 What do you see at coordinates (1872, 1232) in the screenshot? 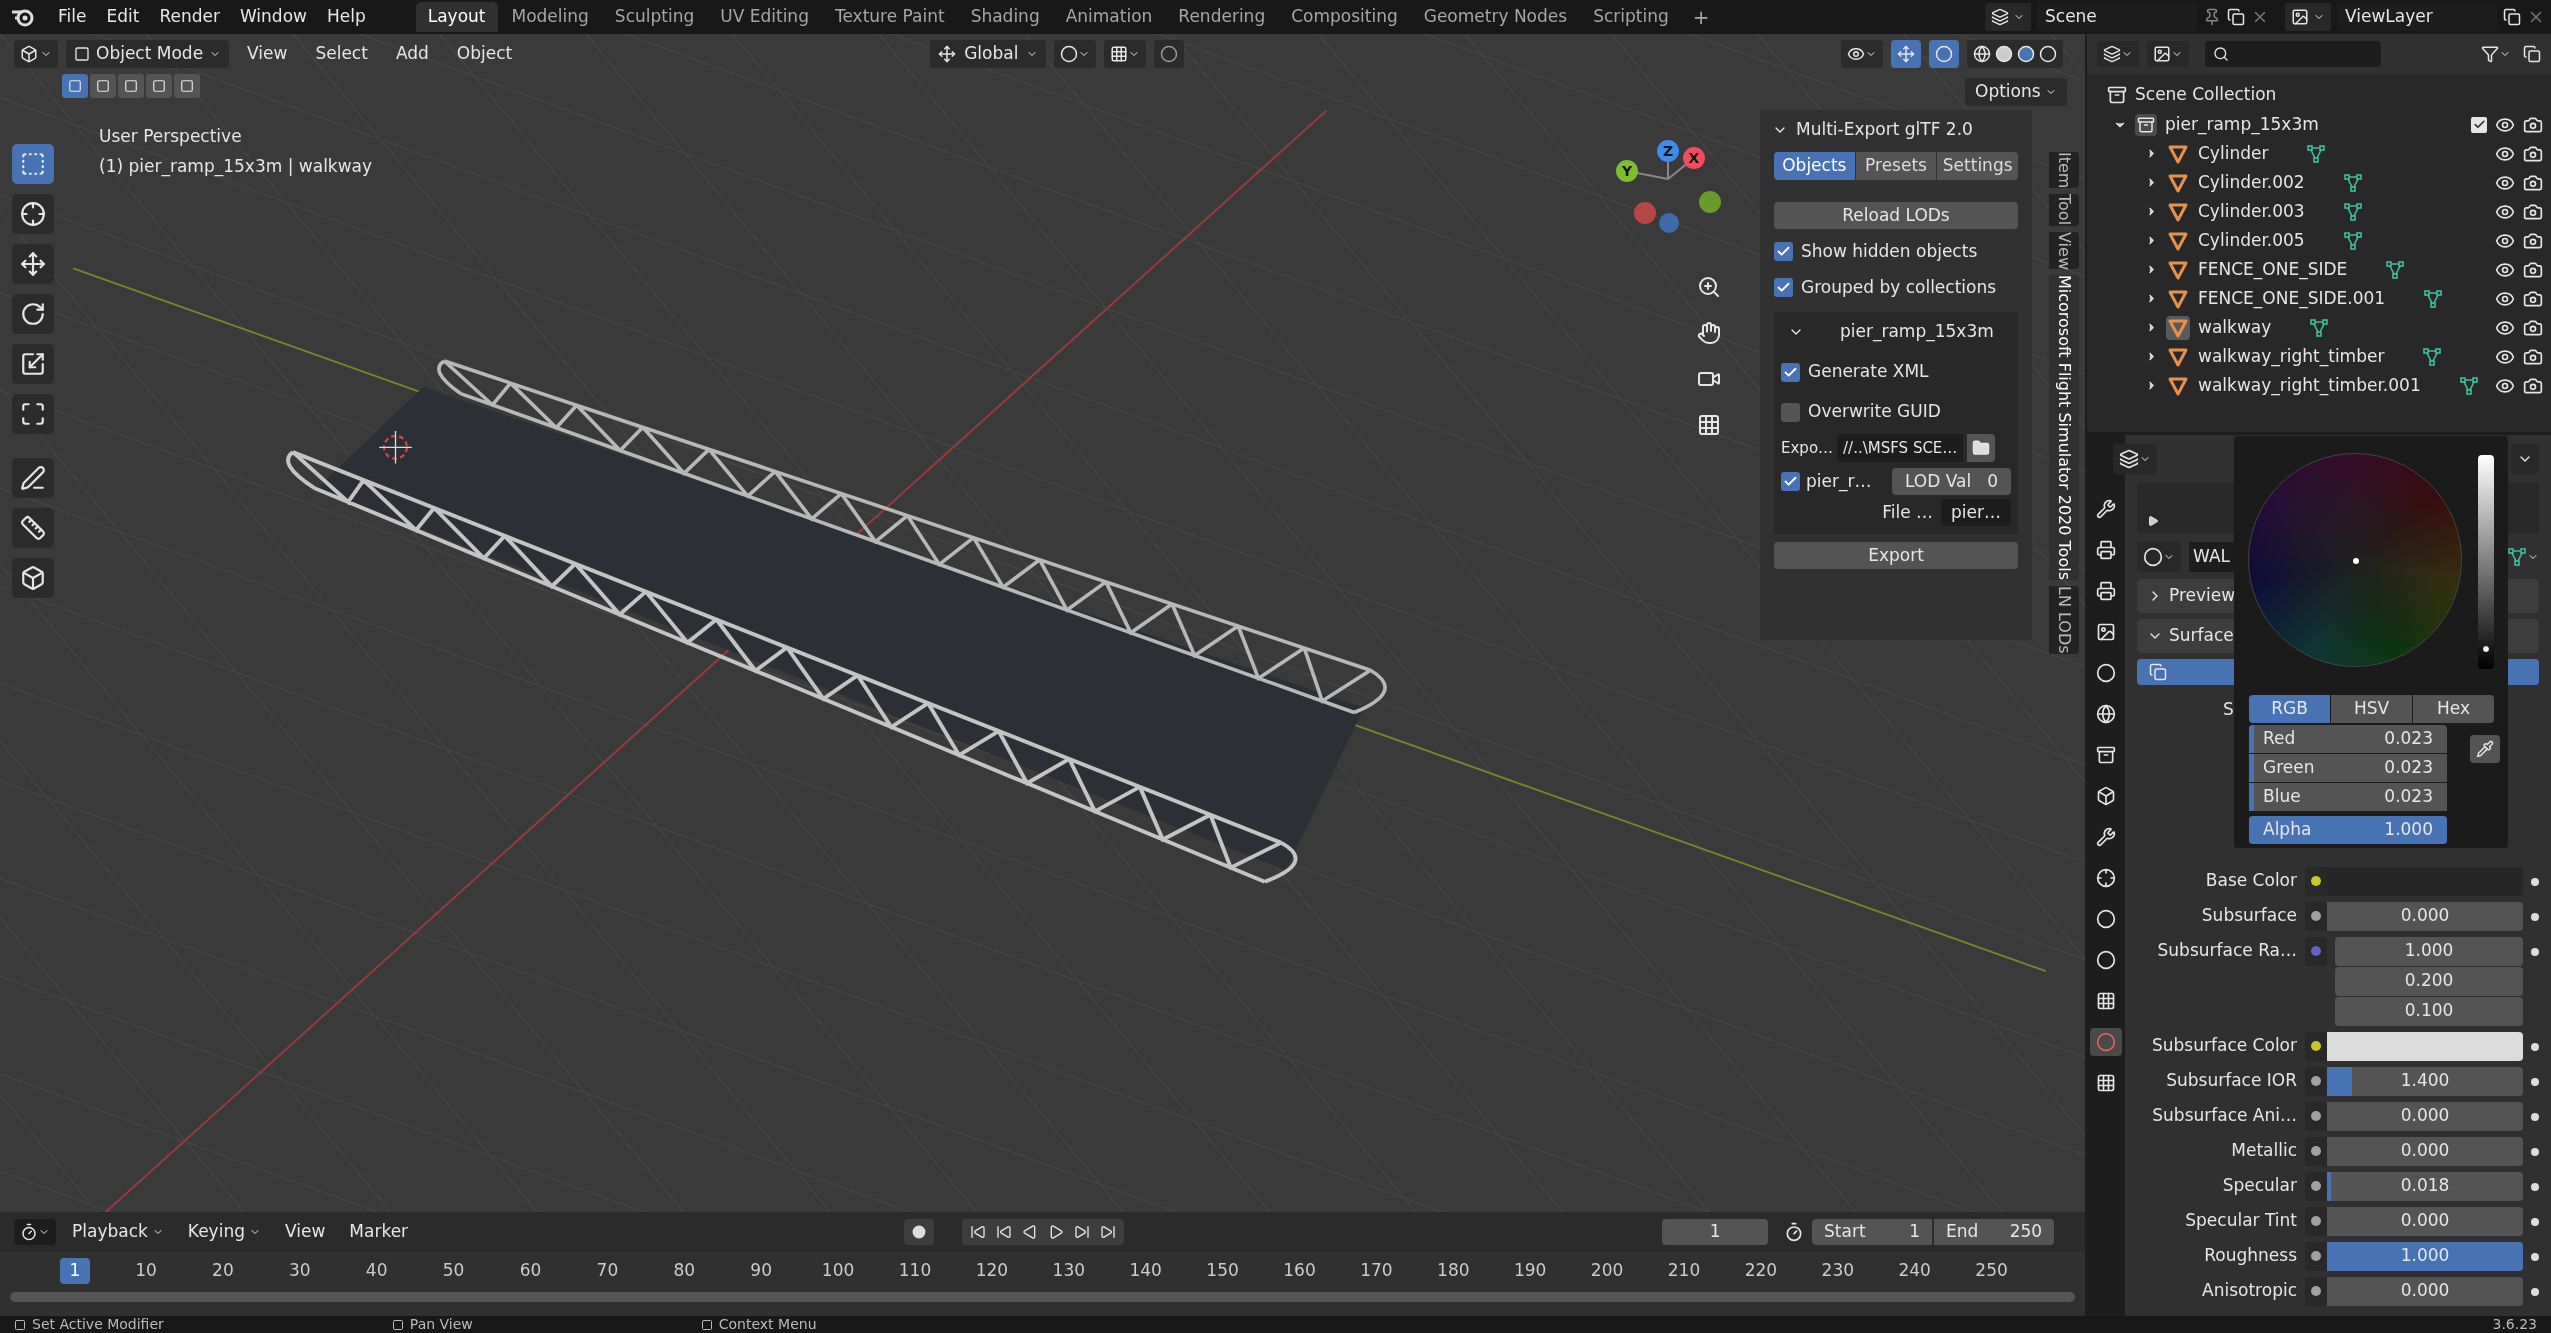
I see `start-frame-field: Start 1` at bounding box center [1872, 1232].